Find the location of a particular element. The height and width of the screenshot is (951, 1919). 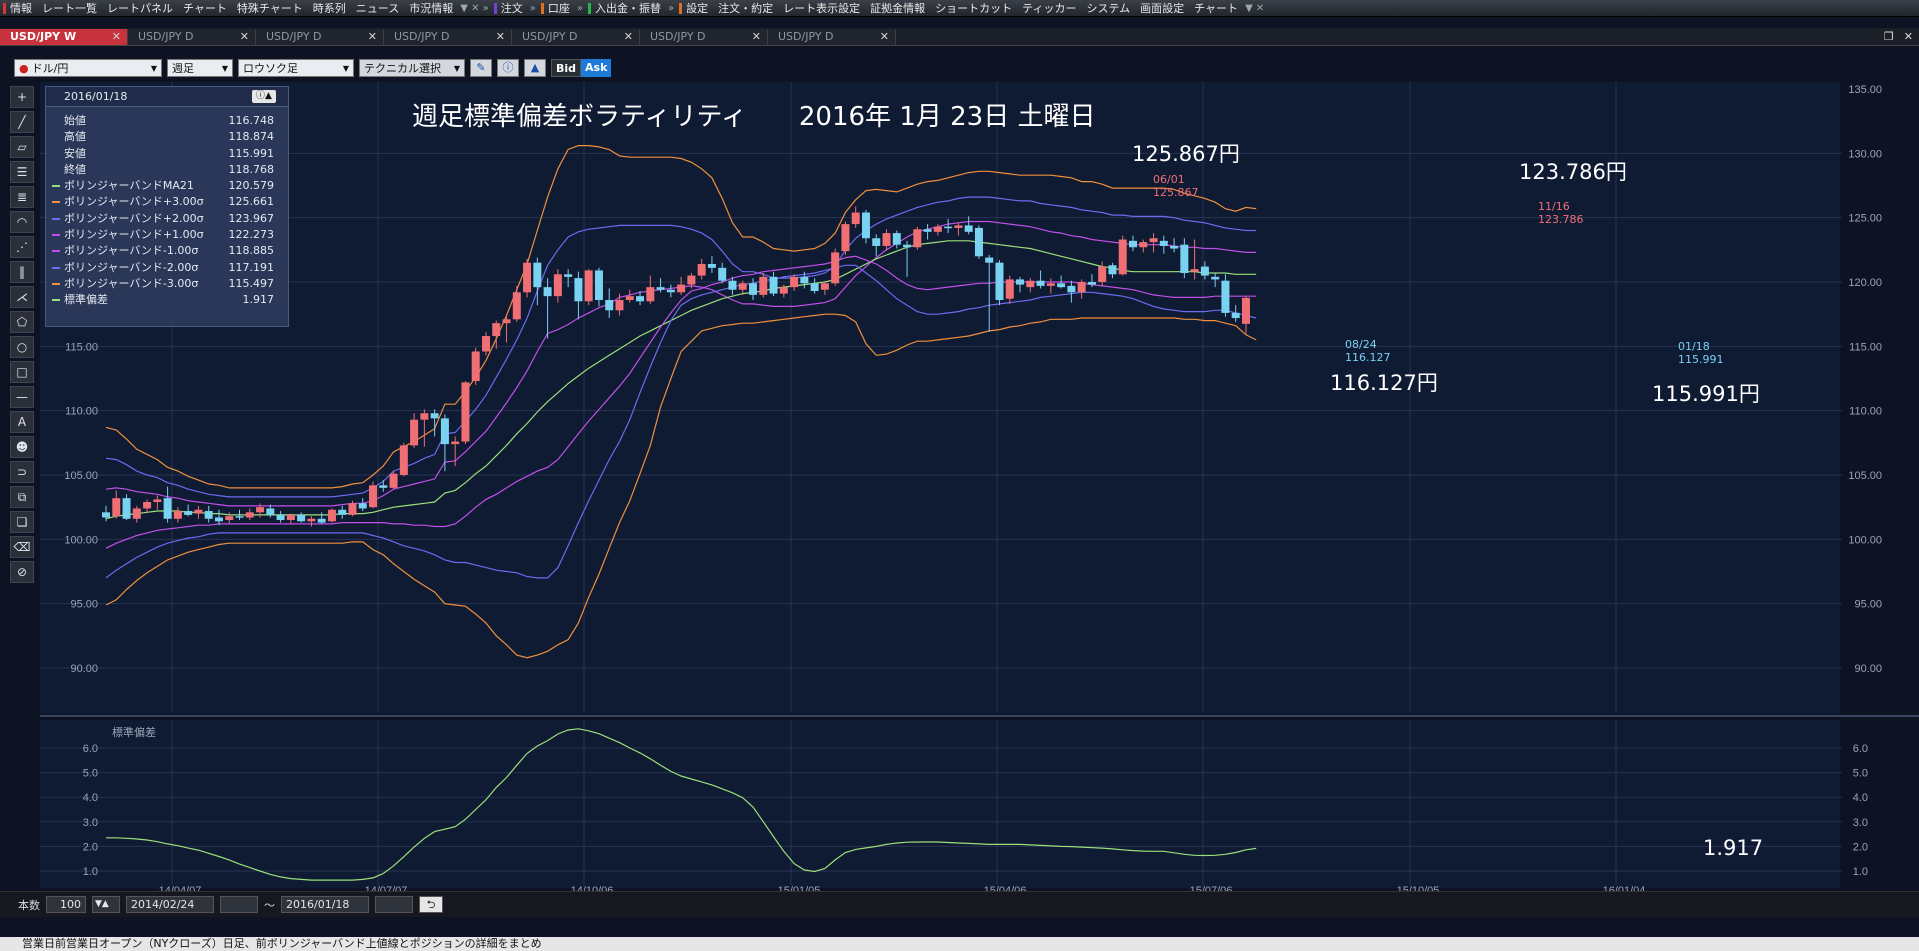

low1-date-label: 08/24 is located at coordinates (1361, 344).